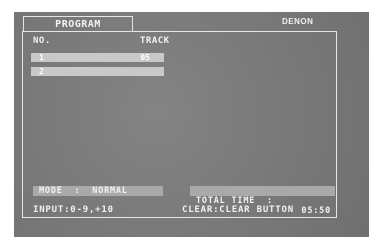  What do you see at coordinates (78, 23) in the screenshot?
I see `tab-program: PROGRAM` at bounding box center [78, 23].